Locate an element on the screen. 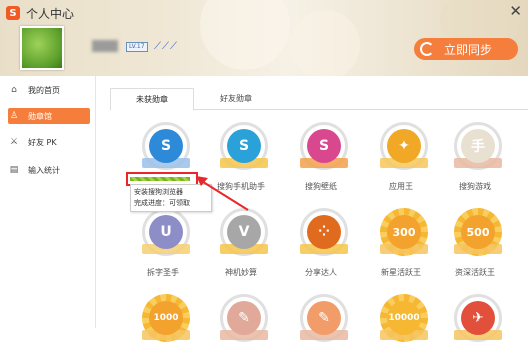 The image size is (528, 348). badge-label: 新星活跃王 is located at coordinates (401, 272).